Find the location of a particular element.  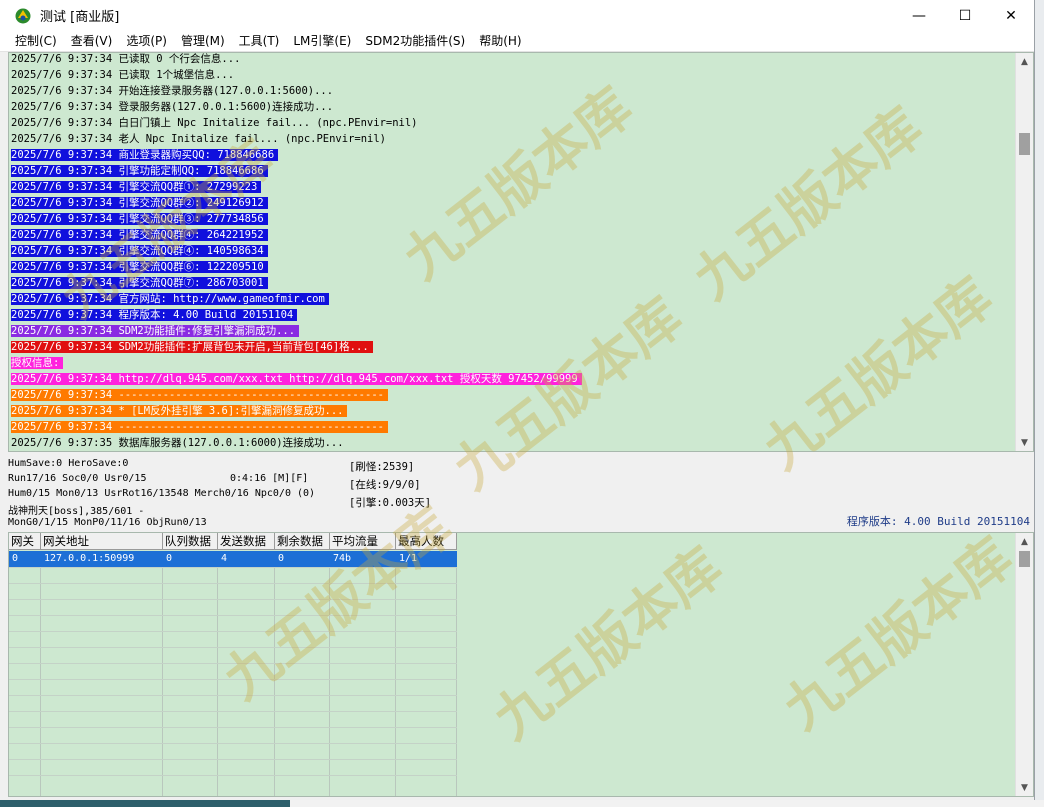

log-line-text: 2025/7/6 9:37:34 引擎交流QQ群①: 27299223 is located at coordinates (136, 187).